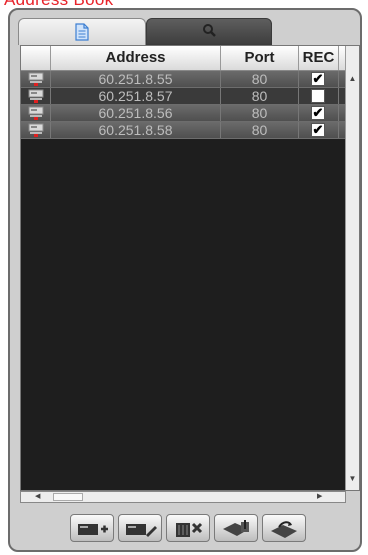 The height and width of the screenshot is (555, 368). I want to click on add-device-icon, so click(93, 529).